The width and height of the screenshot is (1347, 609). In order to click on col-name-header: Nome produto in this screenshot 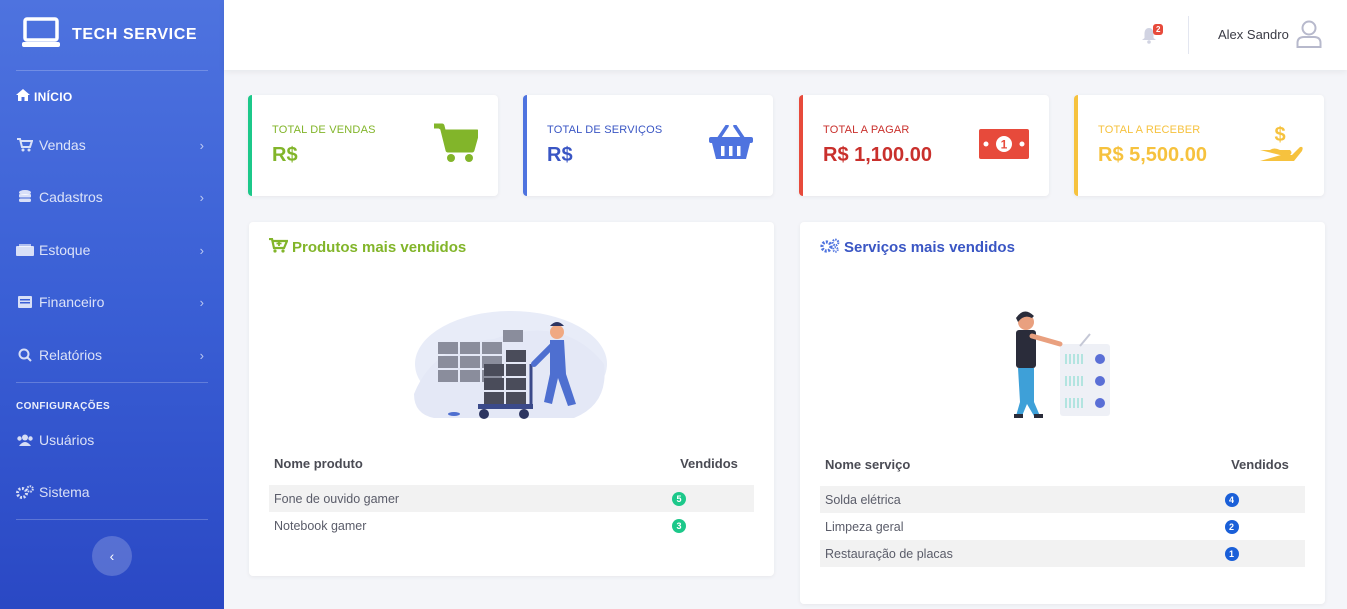, I will do `click(318, 463)`.